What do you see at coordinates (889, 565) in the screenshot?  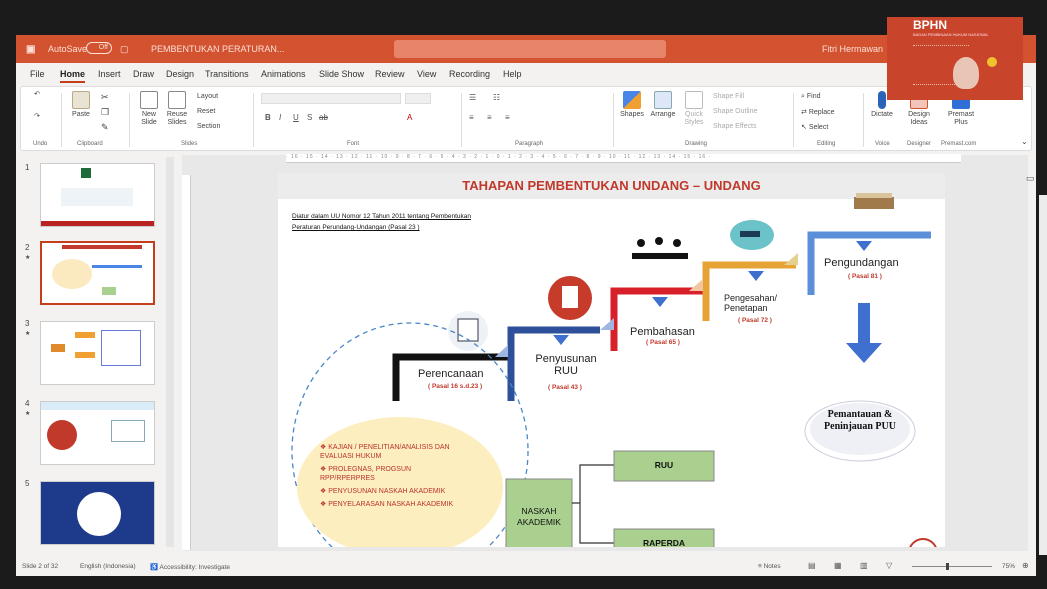 I see `slideshow-icon: ▽` at bounding box center [889, 565].